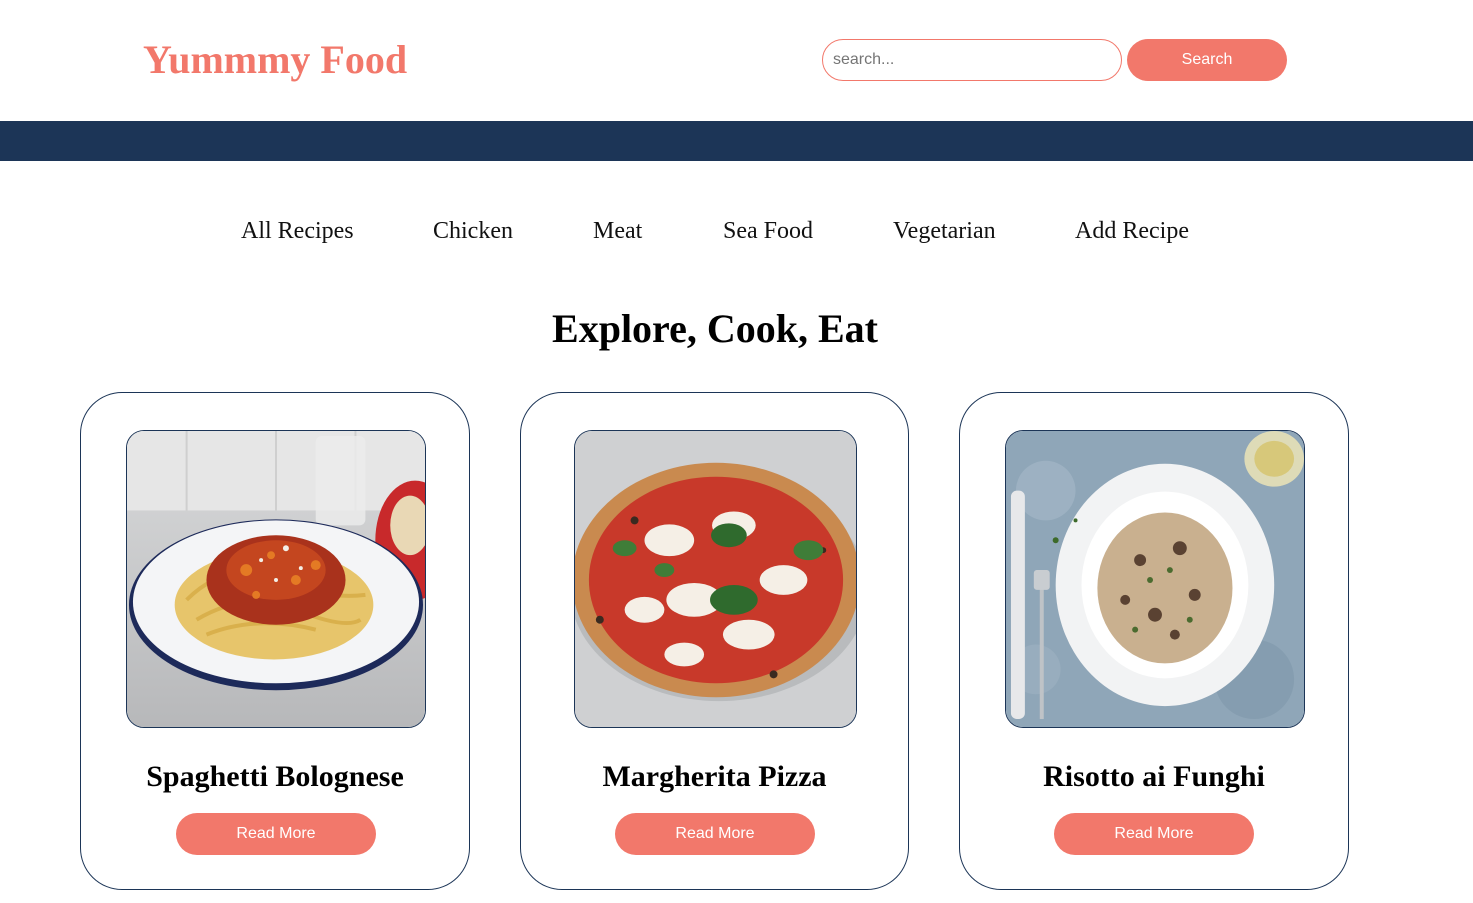 This screenshot has width=1473, height=903. What do you see at coordinates (297, 231) in the screenshot?
I see `nav-item-all-recipes: All Recipes` at bounding box center [297, 231].